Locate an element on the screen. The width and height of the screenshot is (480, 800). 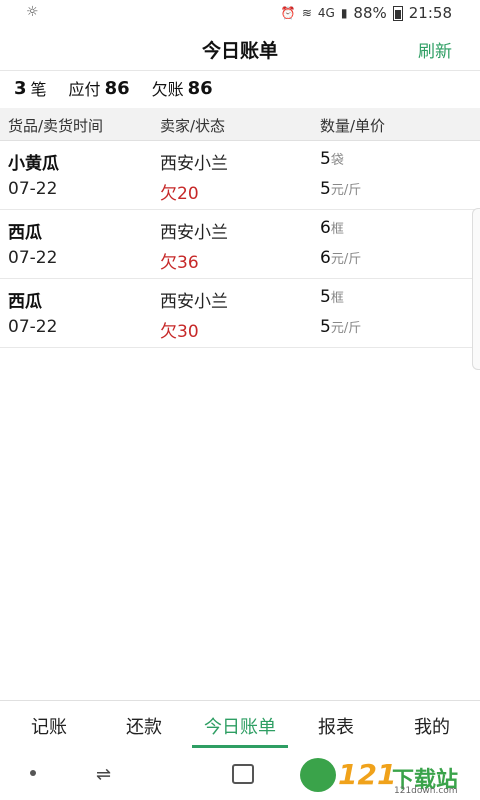
unit-price: 6元/斤 is located at coordinates (340, 258).